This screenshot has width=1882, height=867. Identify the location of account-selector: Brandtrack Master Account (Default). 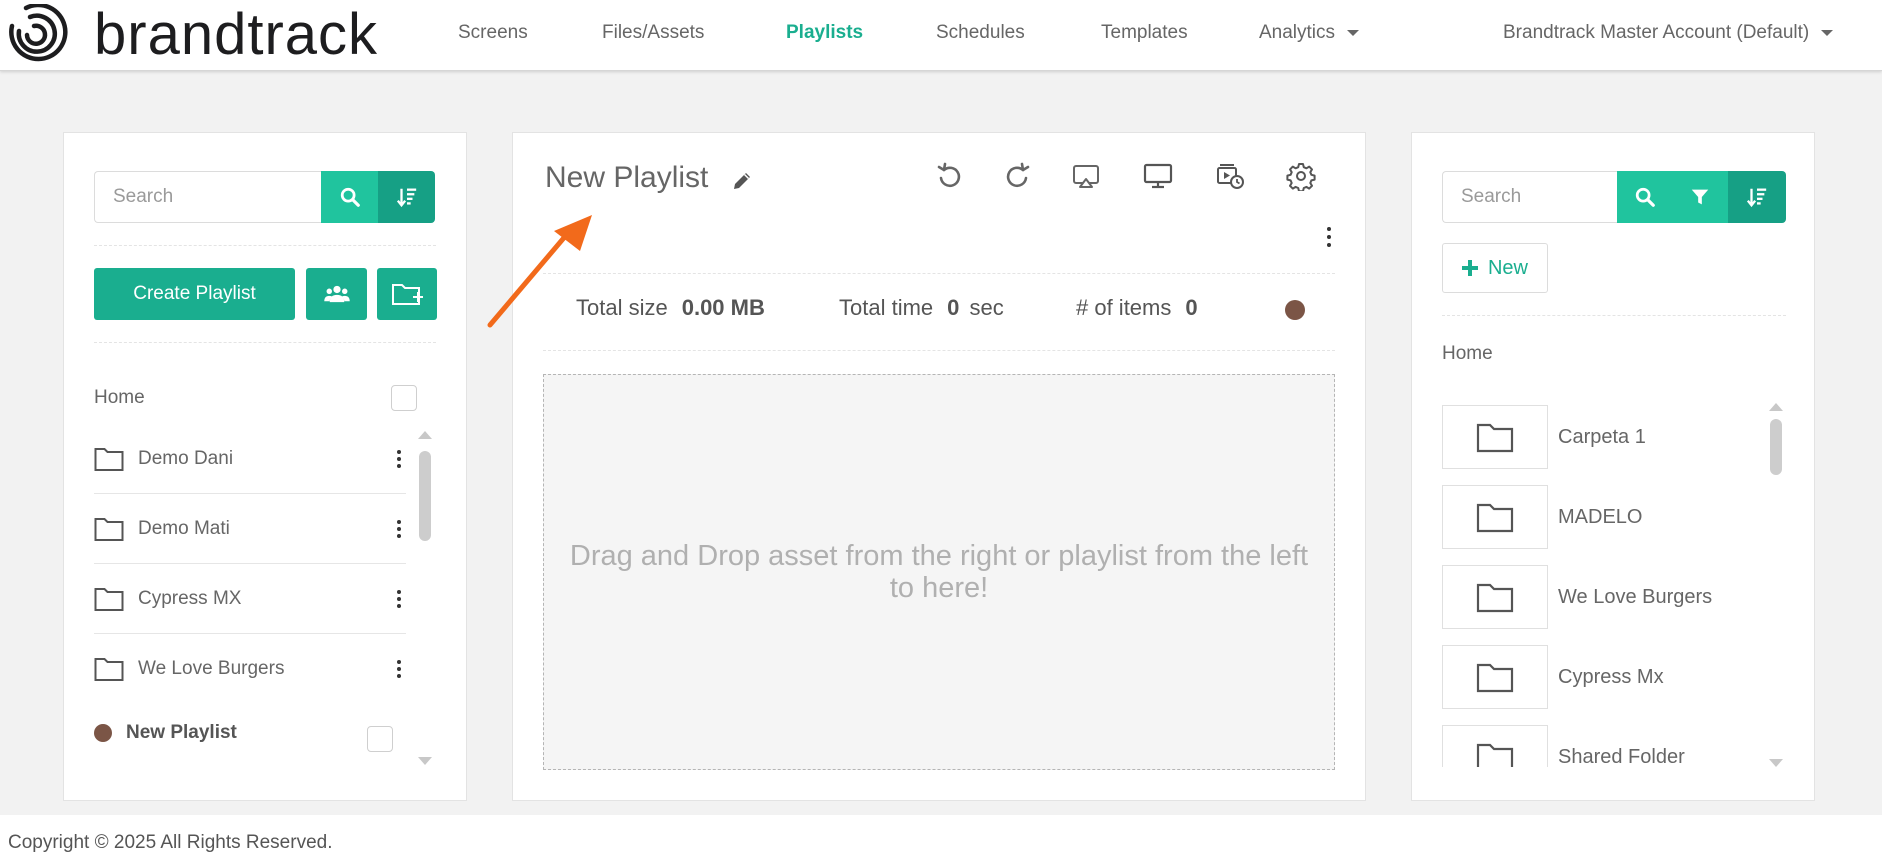
(1668, 33).